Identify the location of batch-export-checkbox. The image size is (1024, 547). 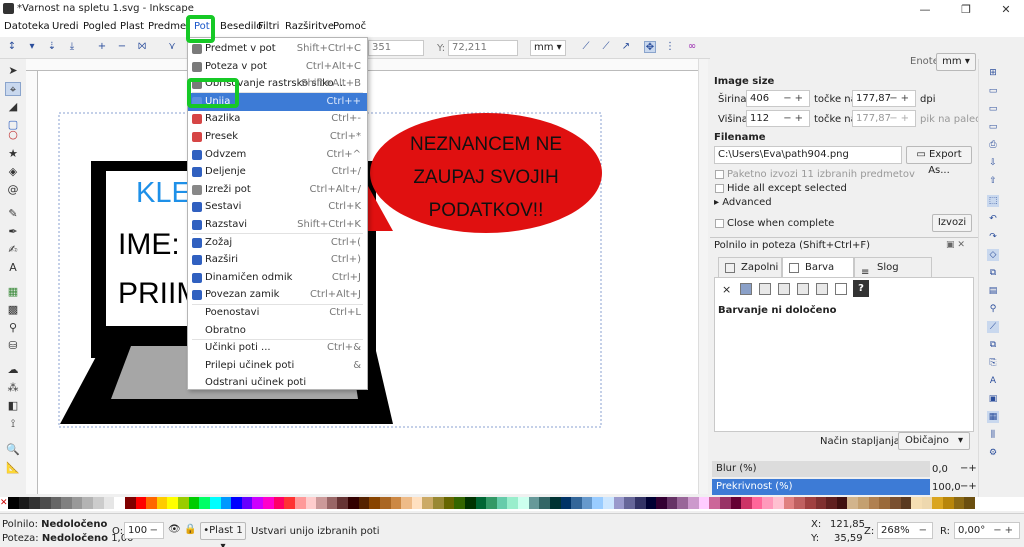
(719, 174).